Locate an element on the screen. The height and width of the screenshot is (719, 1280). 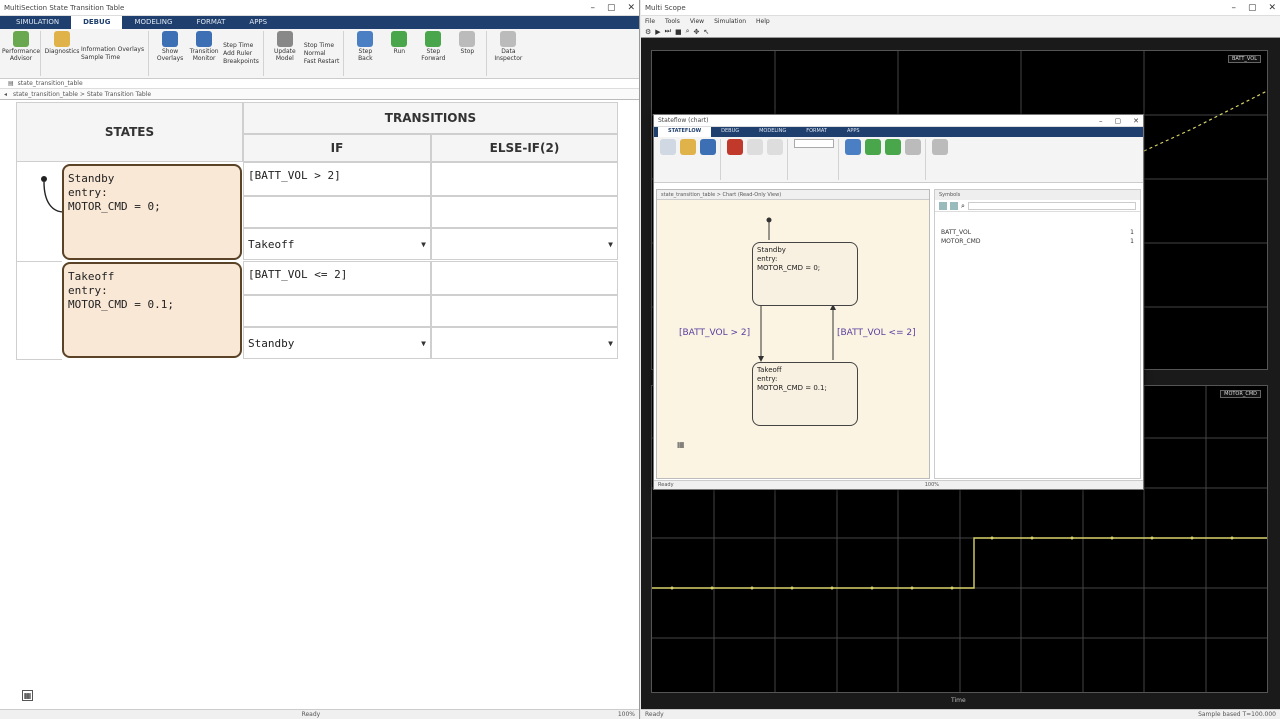
stop-time-field: Stop Time is located at coordinates (322, 45).